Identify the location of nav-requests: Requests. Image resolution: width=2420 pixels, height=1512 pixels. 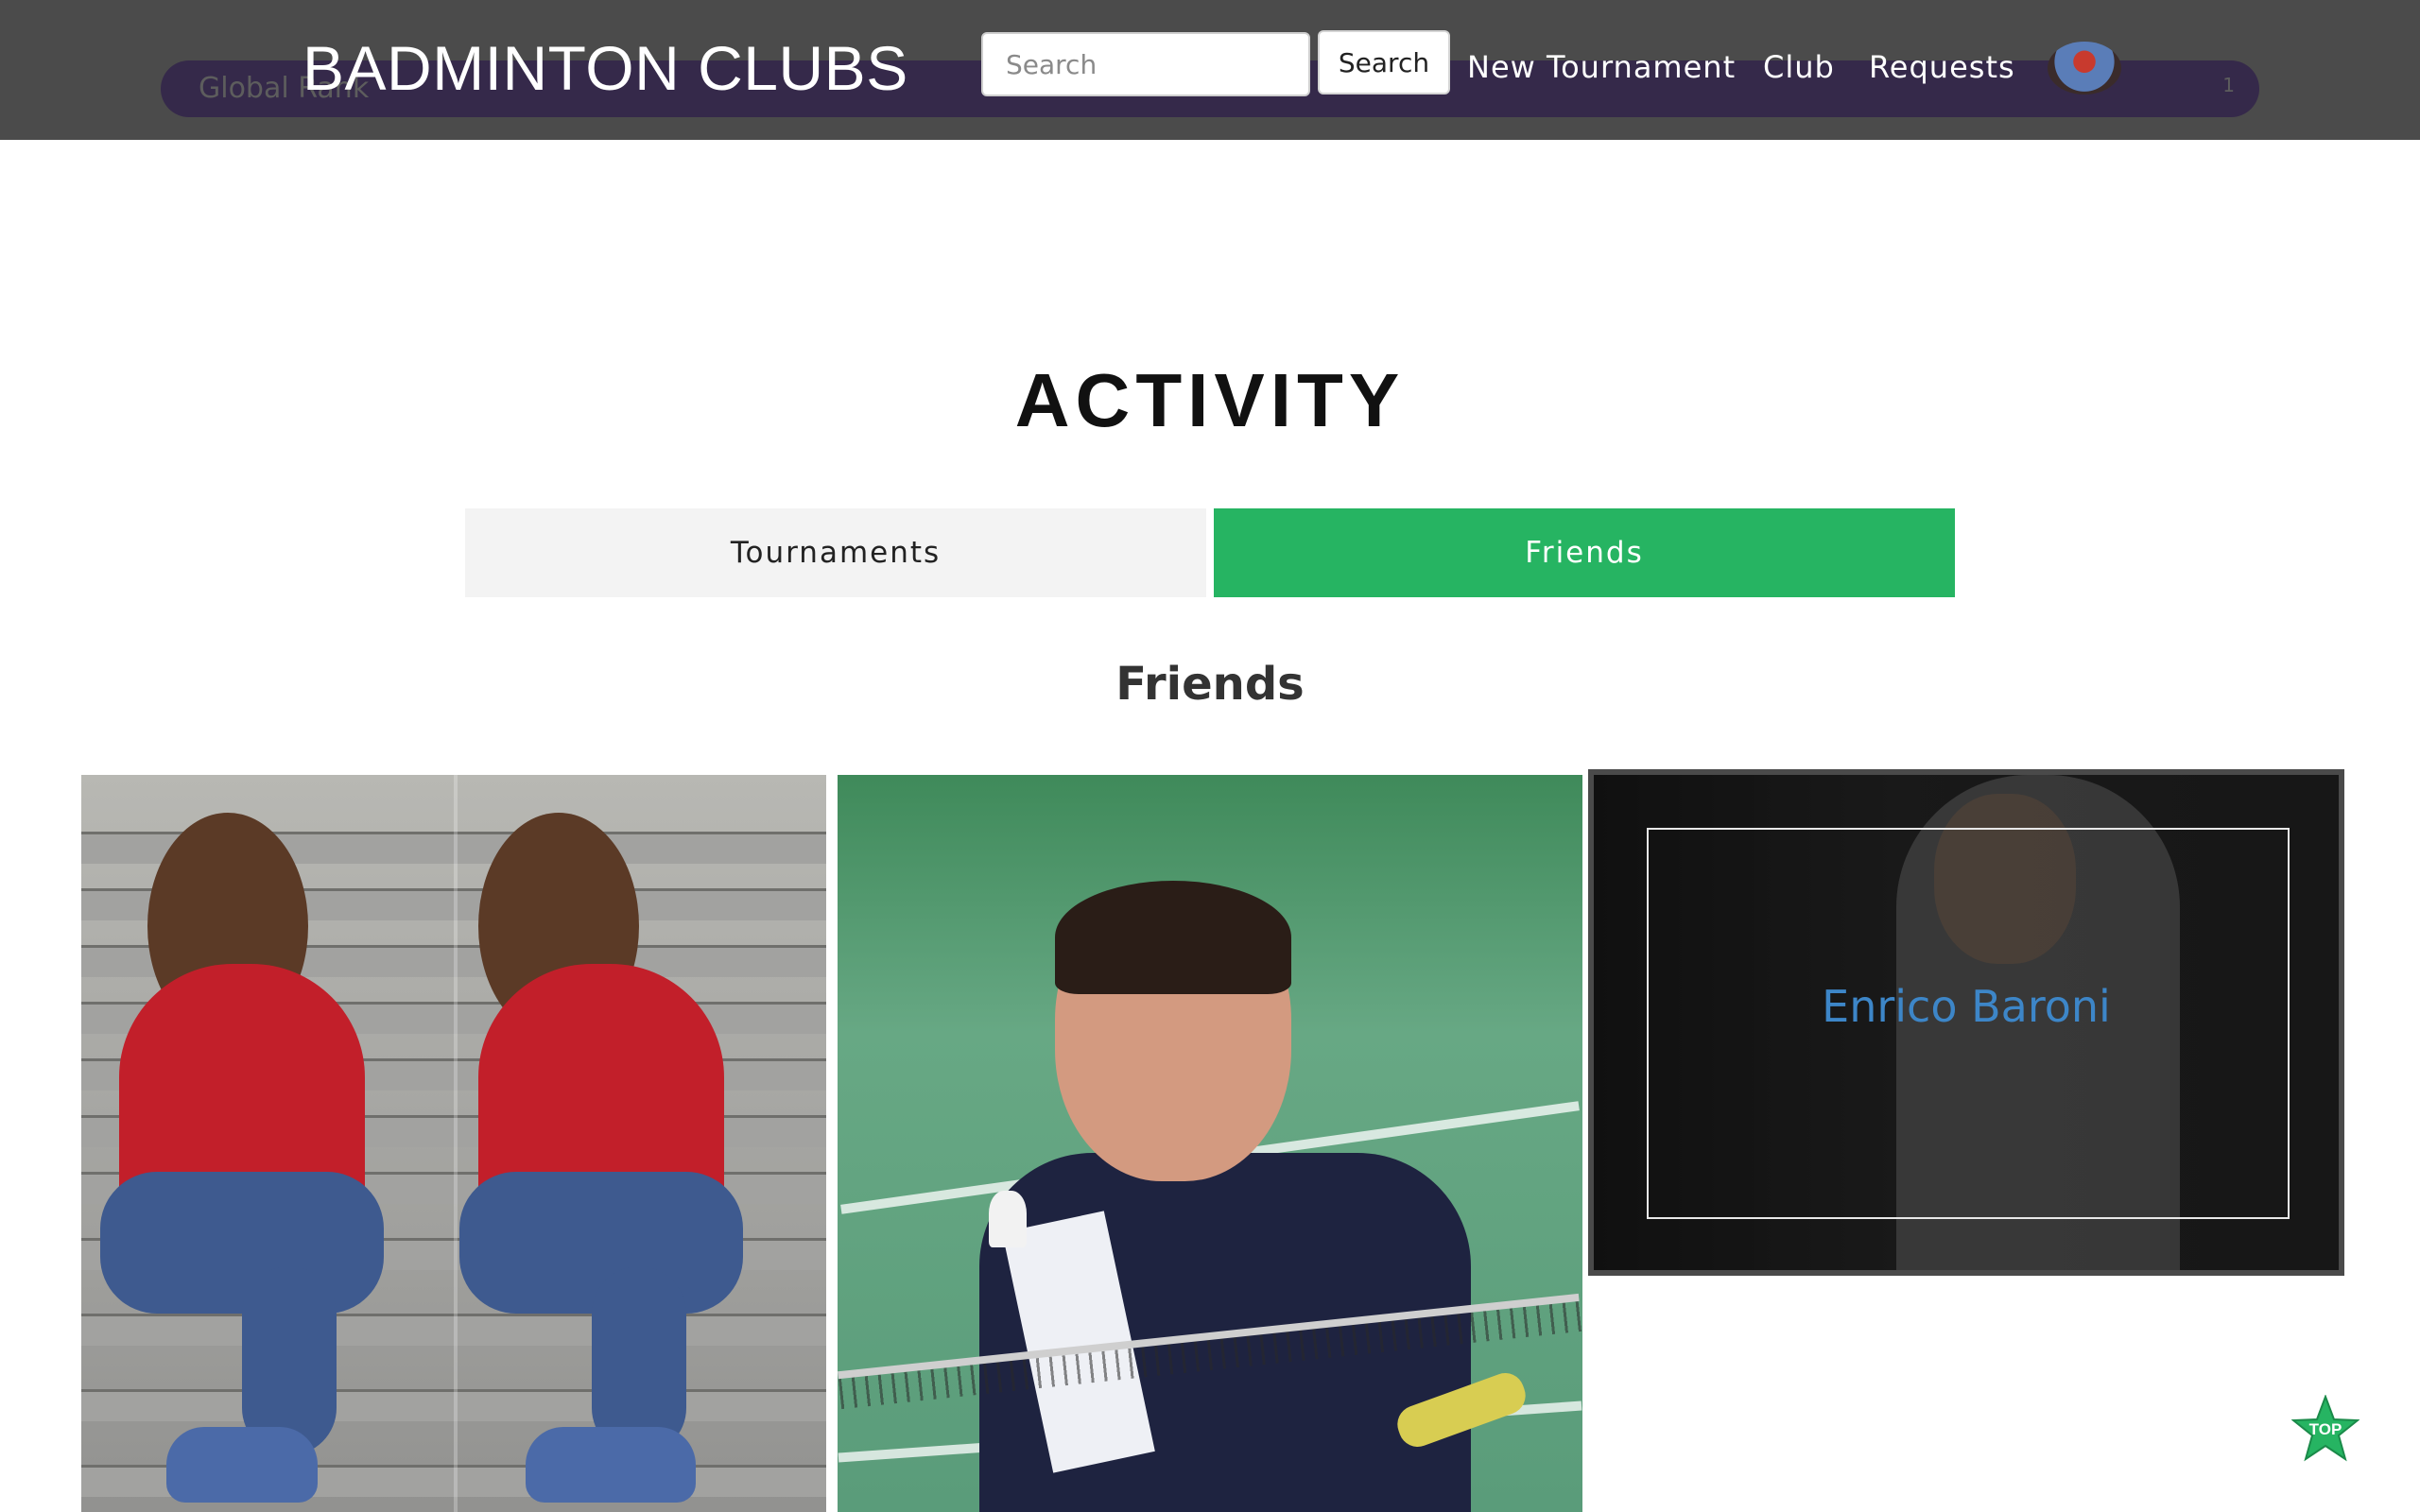
(1942, 67).